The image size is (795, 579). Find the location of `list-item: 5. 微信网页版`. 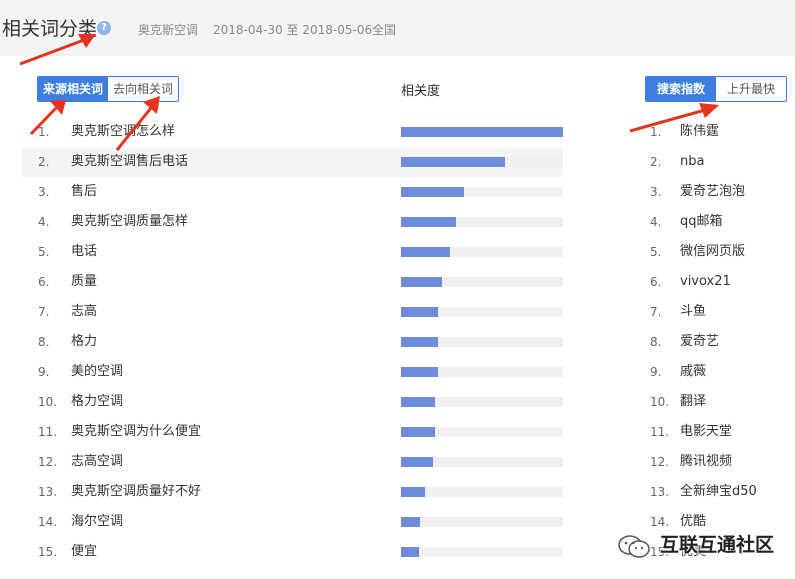

list-item: 5. 微信网页版 is located at coordinates (717, 252).